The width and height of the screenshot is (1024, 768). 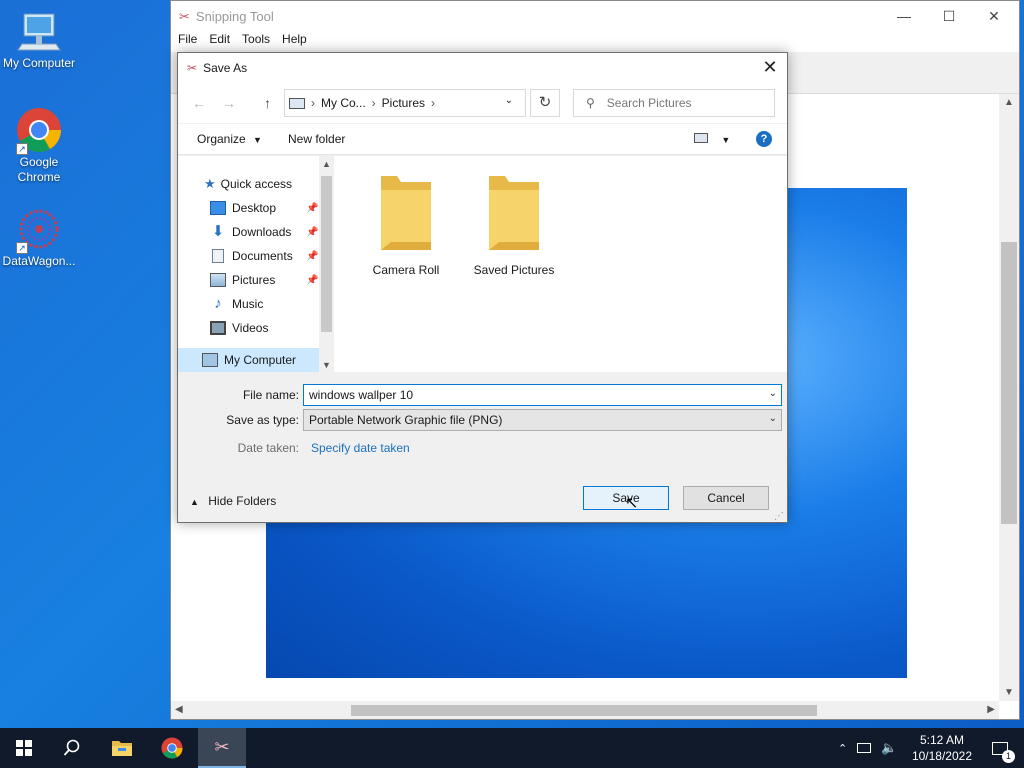 What do you see at coordinates (210, 360) in the screenshot?
I see `monitor-icon` at bounding box center [210, 360].